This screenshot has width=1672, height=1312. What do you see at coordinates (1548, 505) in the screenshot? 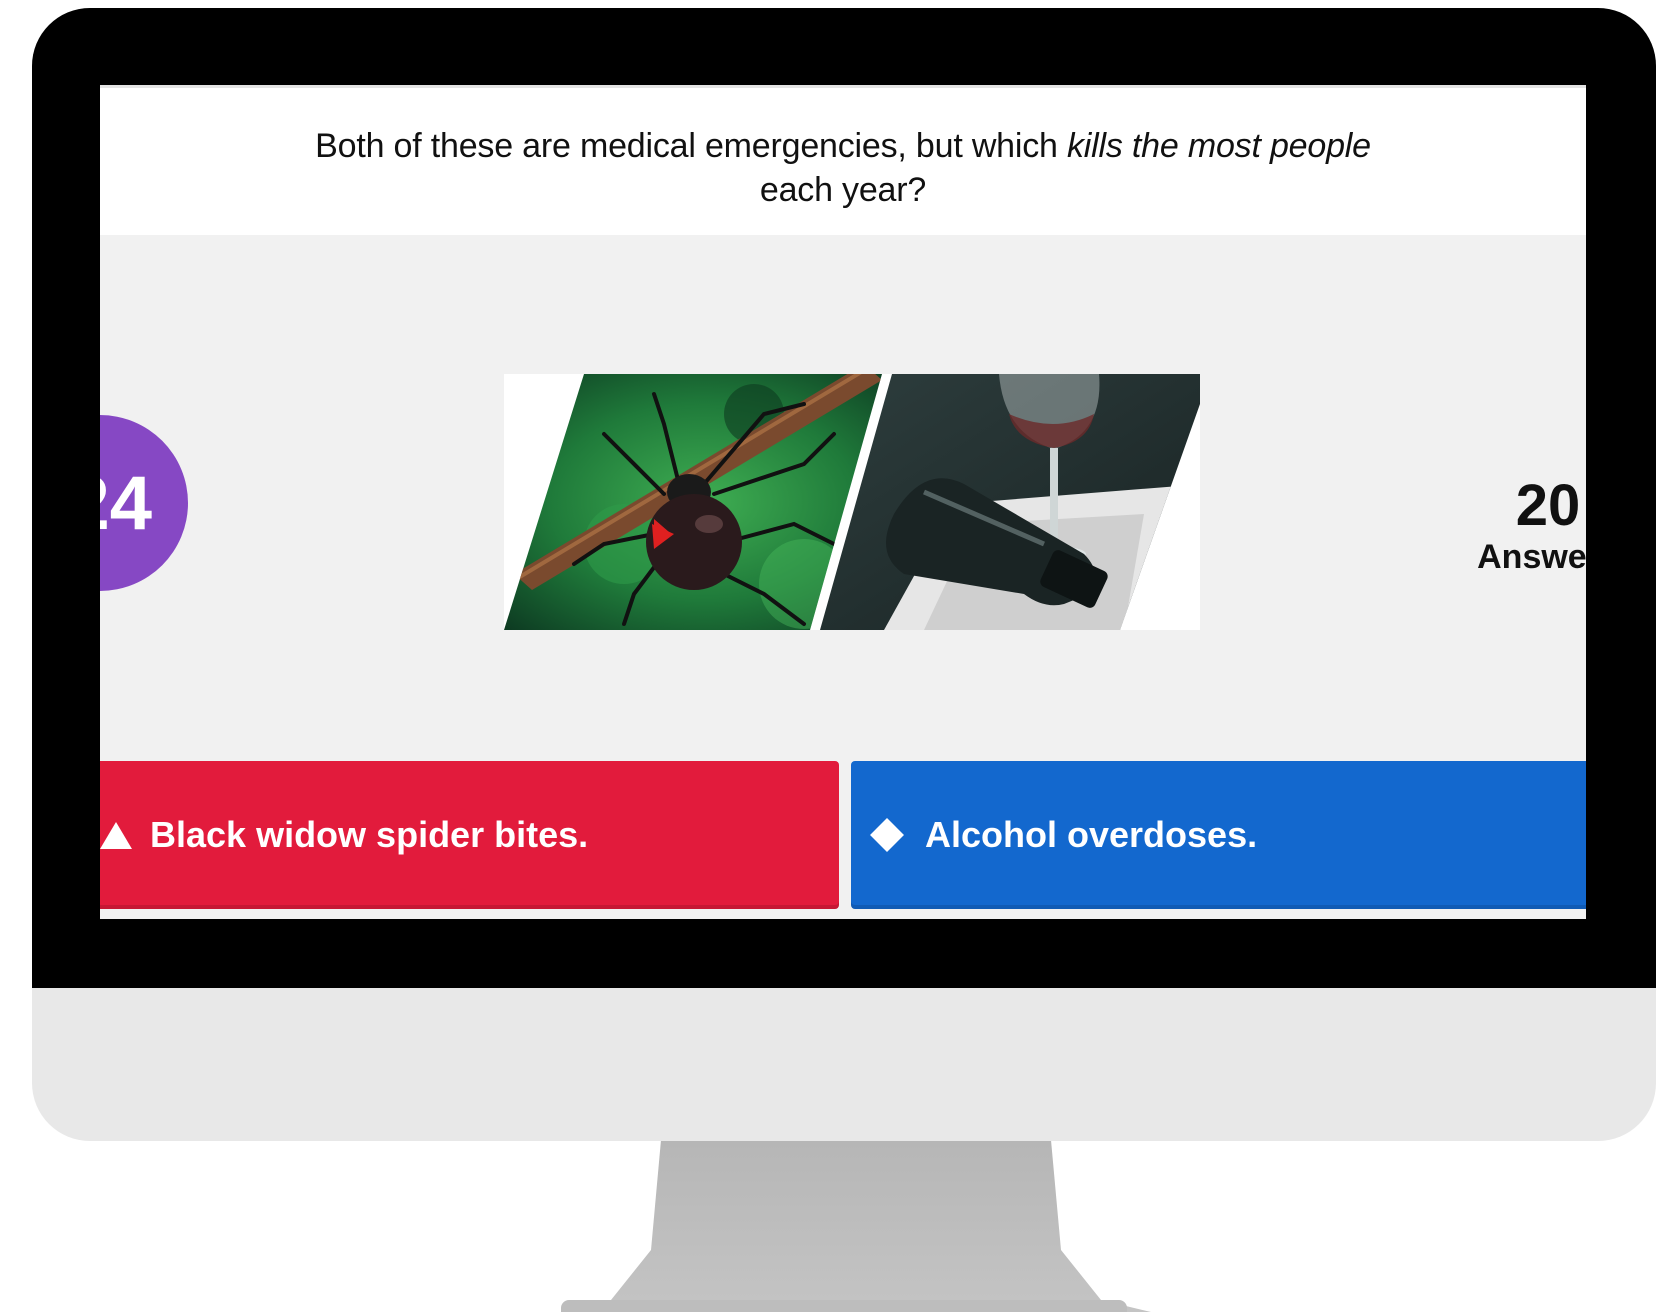
I see `answer-count-value: 20` at bounding box center [1548, 505].